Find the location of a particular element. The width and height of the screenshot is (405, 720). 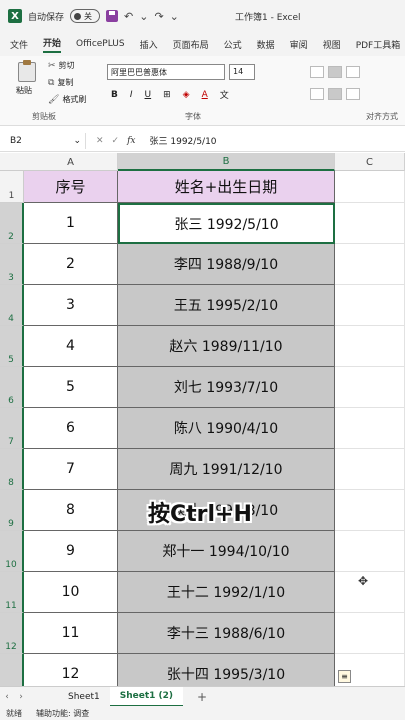

font-name-select: 阿里巴巴普惠体 is located at coordinates (166, 72).